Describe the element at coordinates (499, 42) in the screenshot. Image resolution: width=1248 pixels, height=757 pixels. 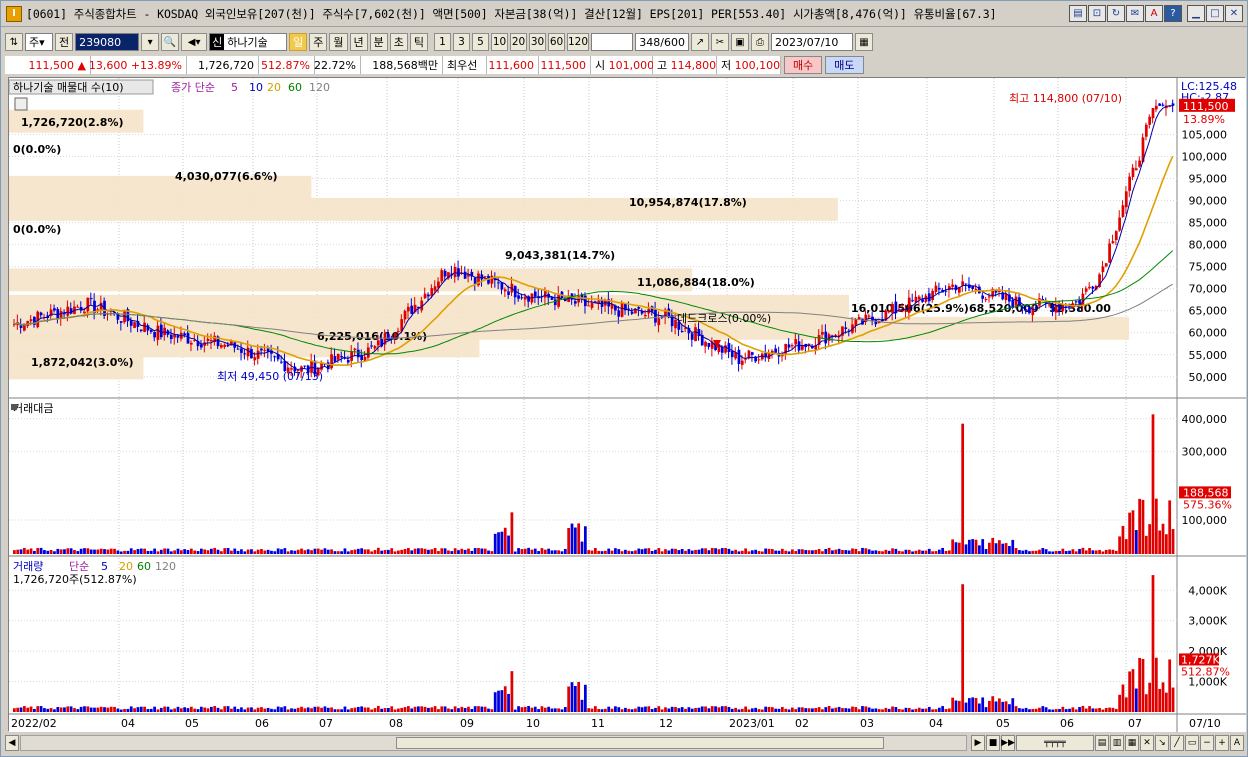
I see `interval-10-button: 10` at that location.